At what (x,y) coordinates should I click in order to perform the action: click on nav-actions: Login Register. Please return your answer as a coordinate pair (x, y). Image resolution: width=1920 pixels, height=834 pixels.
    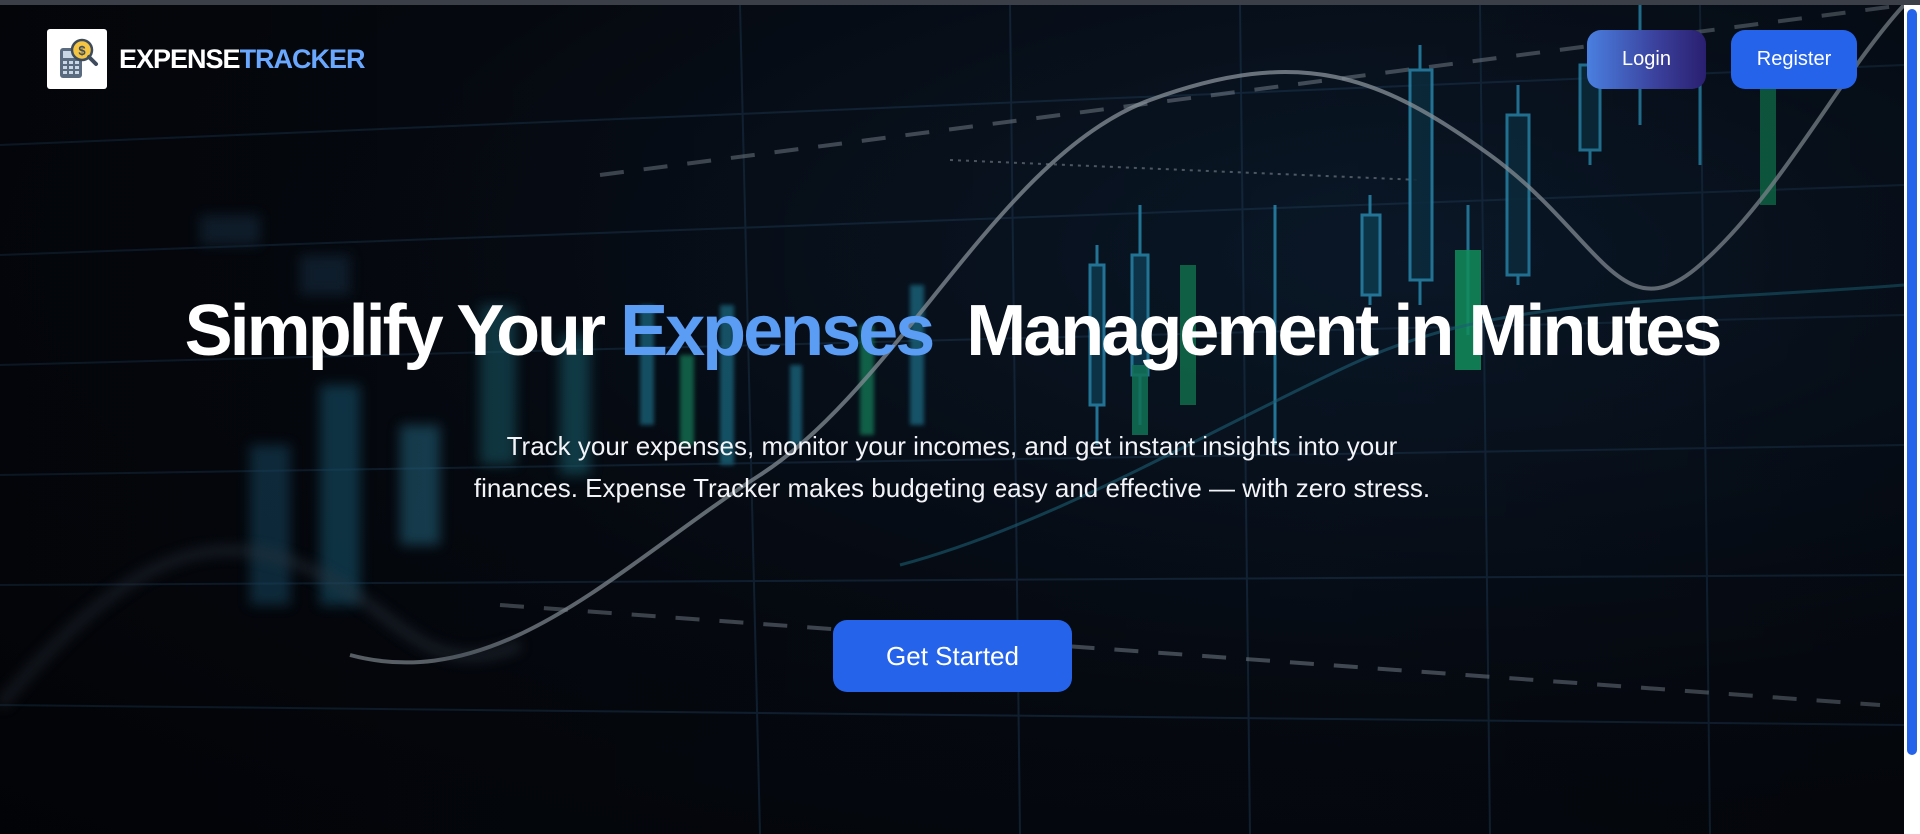
    Looking at the image, I should click on (952, 60).